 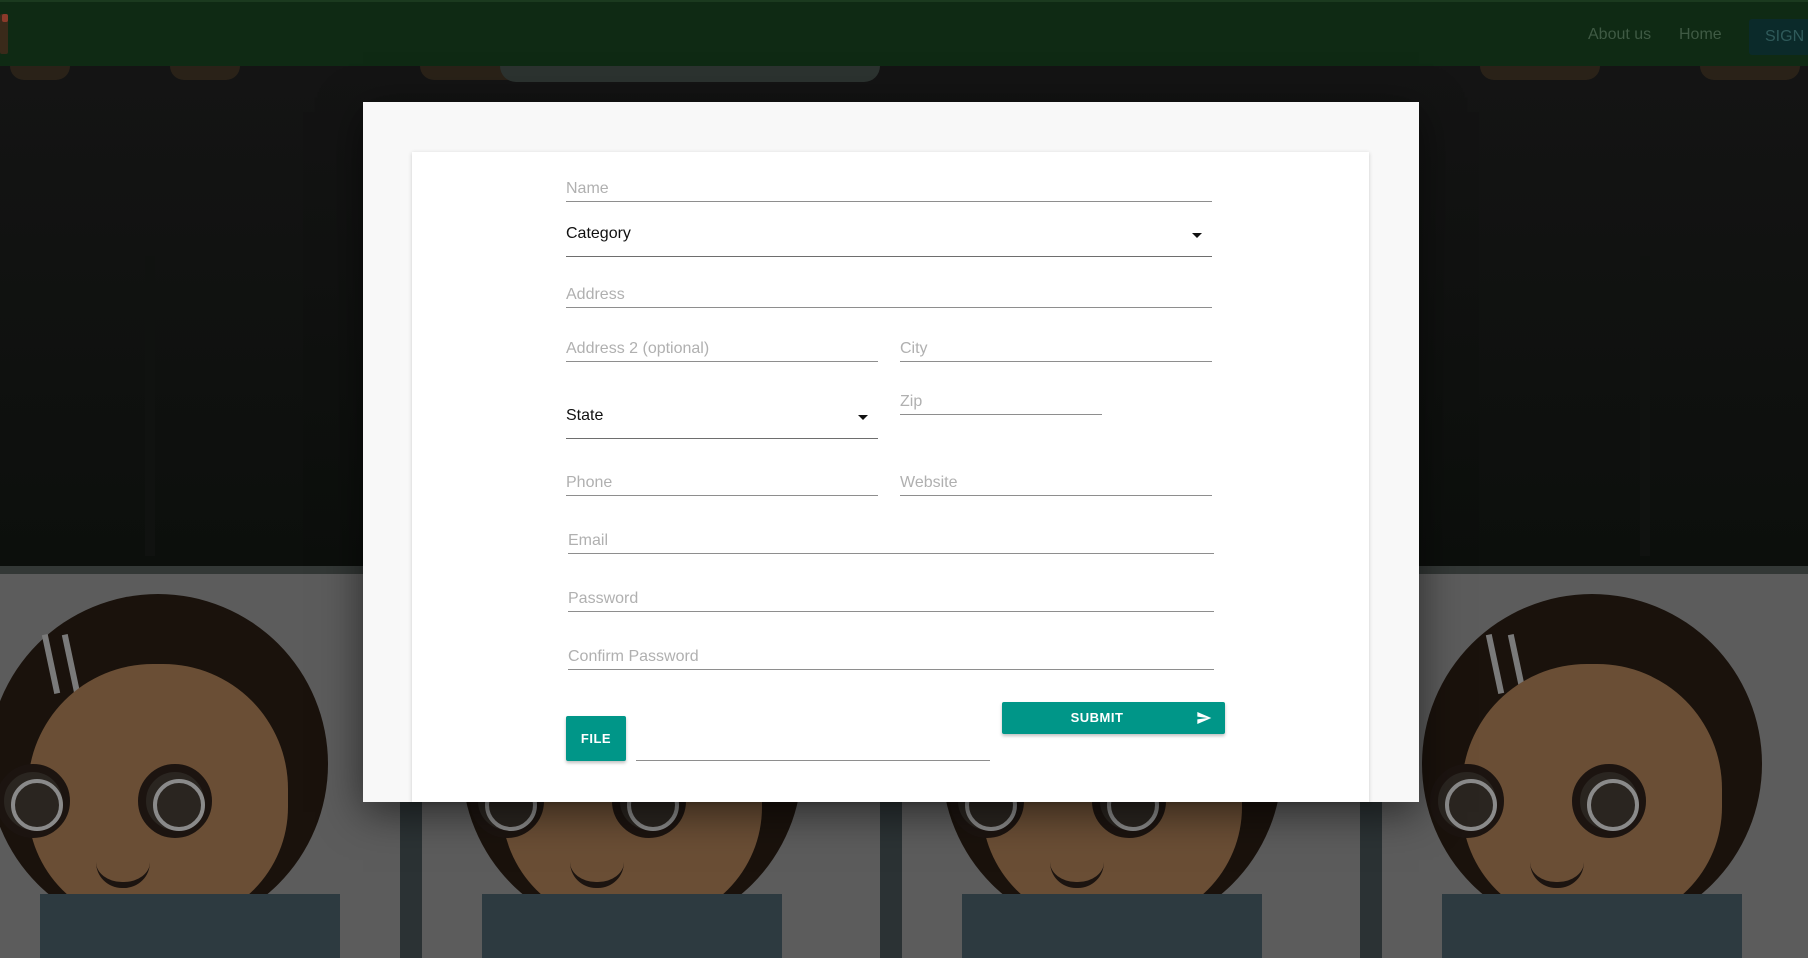 What do you see at coordinates (1097, 717) in the screenshot?
I see `submit-button-label: SUBMIT` at bounding box center [1097, 717].